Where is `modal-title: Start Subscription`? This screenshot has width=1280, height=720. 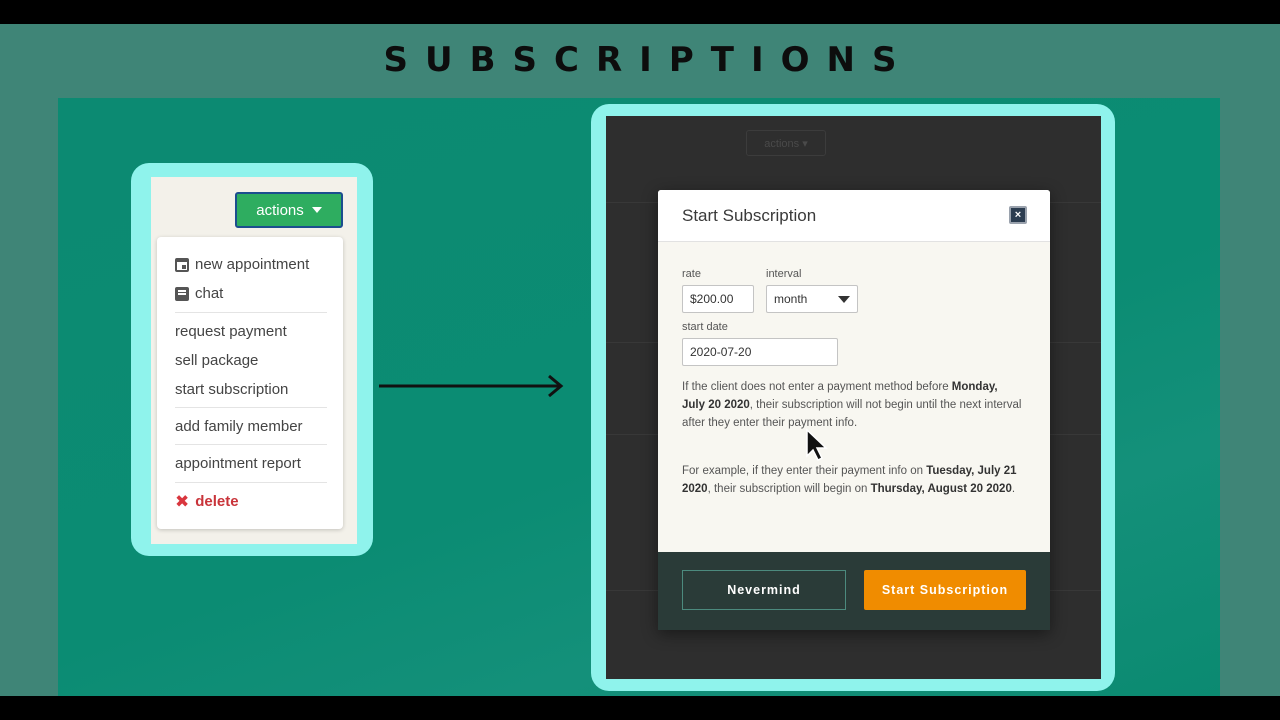 modal-title: Start Subscription is located at coordinates (749, 215).